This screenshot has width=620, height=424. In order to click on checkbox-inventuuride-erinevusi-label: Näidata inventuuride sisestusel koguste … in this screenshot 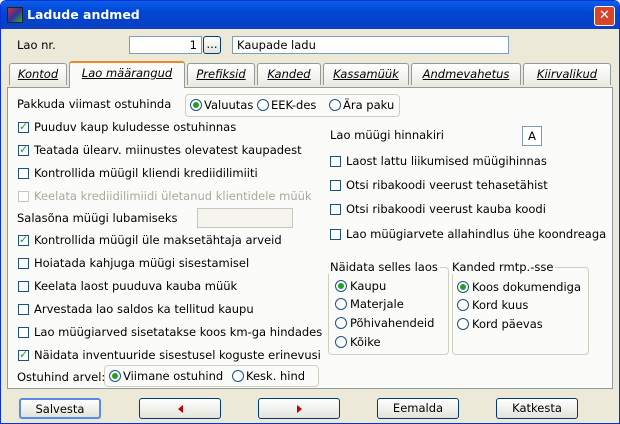, I will do `click(177, 355)`.